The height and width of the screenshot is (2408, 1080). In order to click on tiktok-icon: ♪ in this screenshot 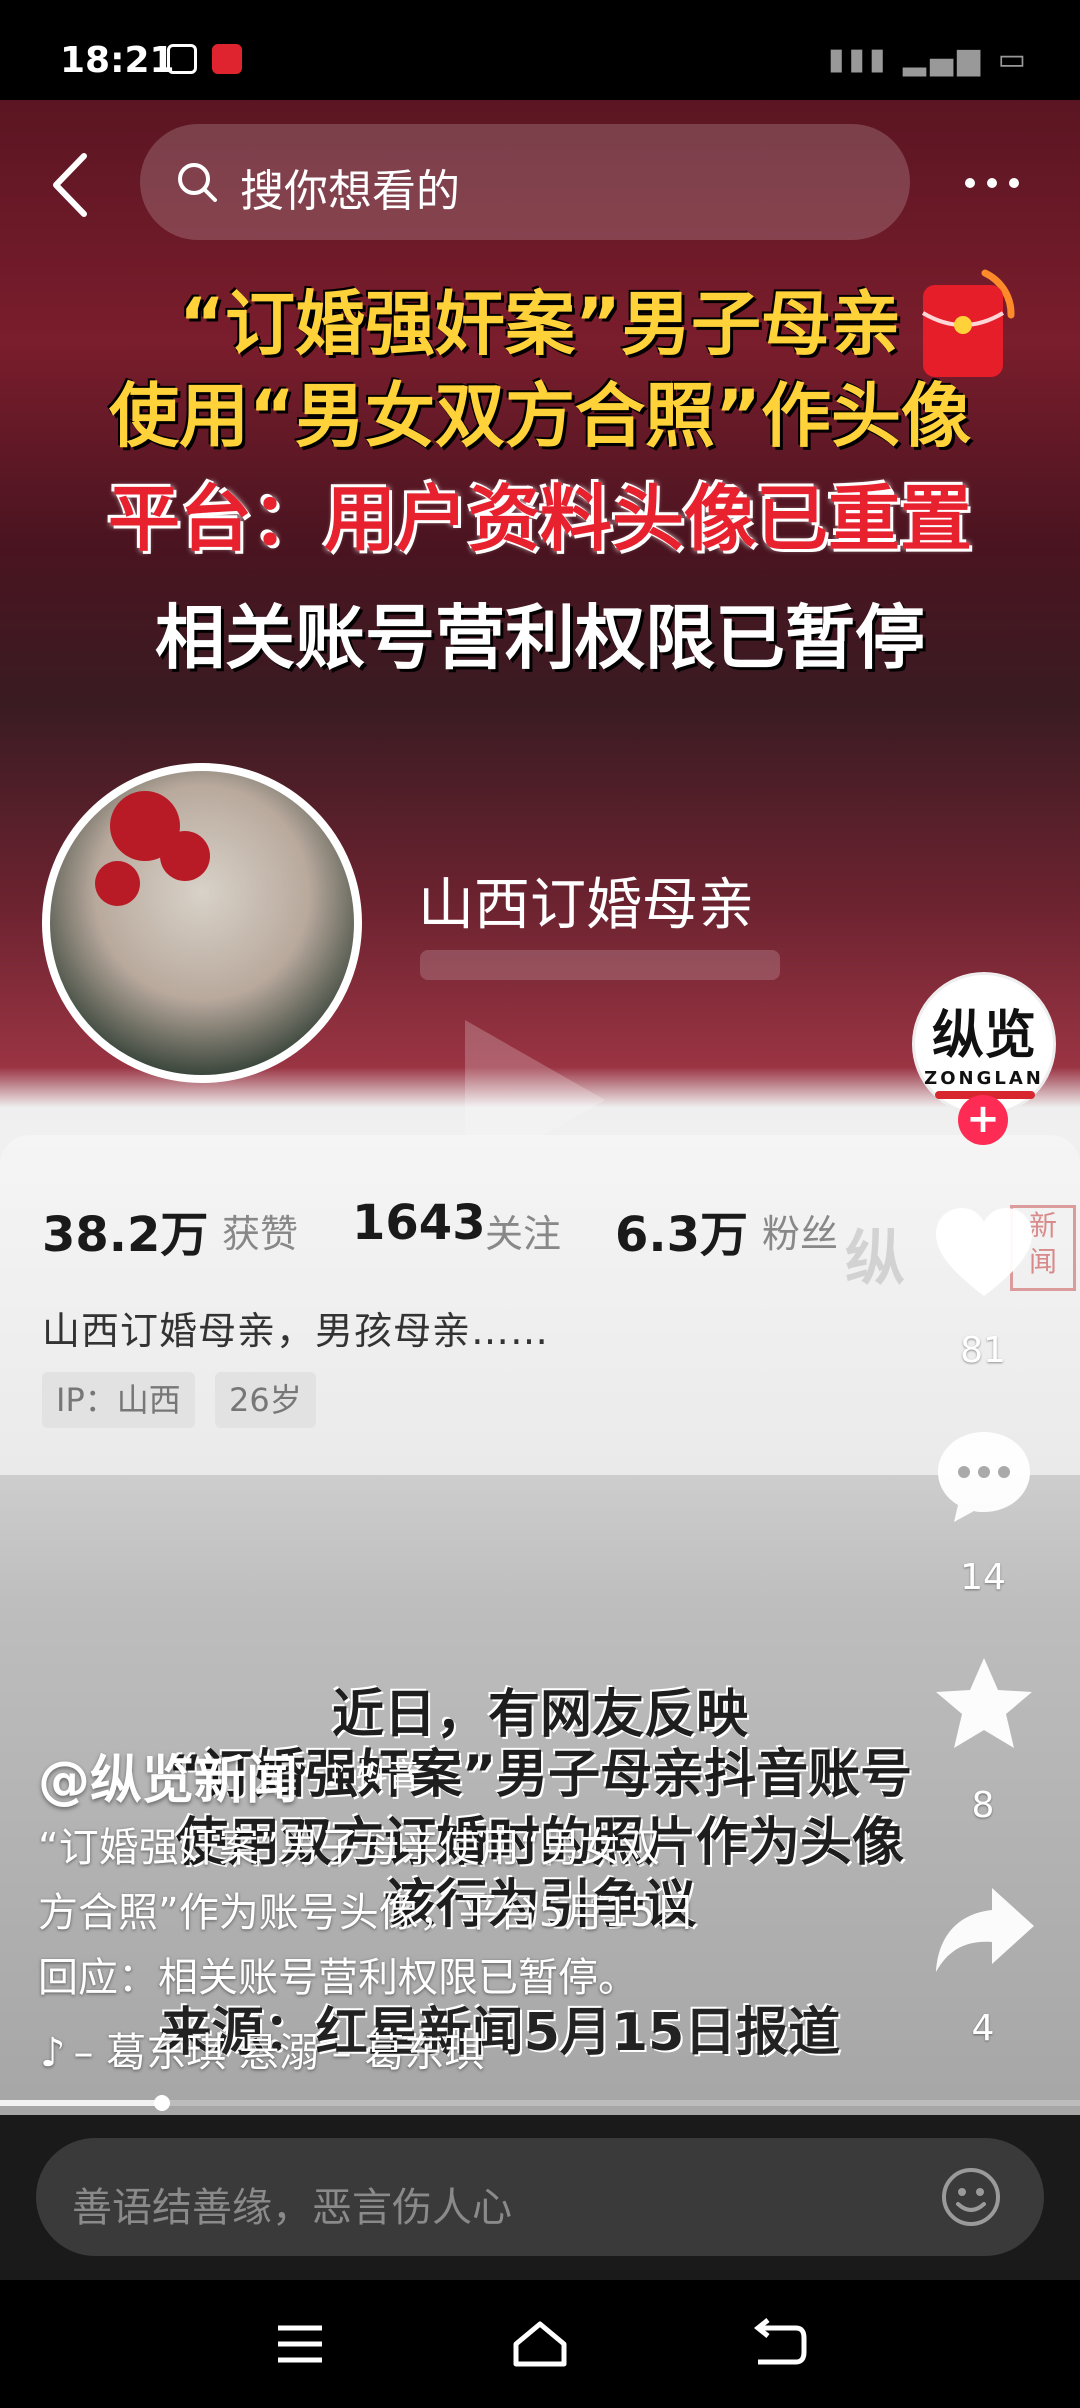, I will do `click(340, 1775)`.